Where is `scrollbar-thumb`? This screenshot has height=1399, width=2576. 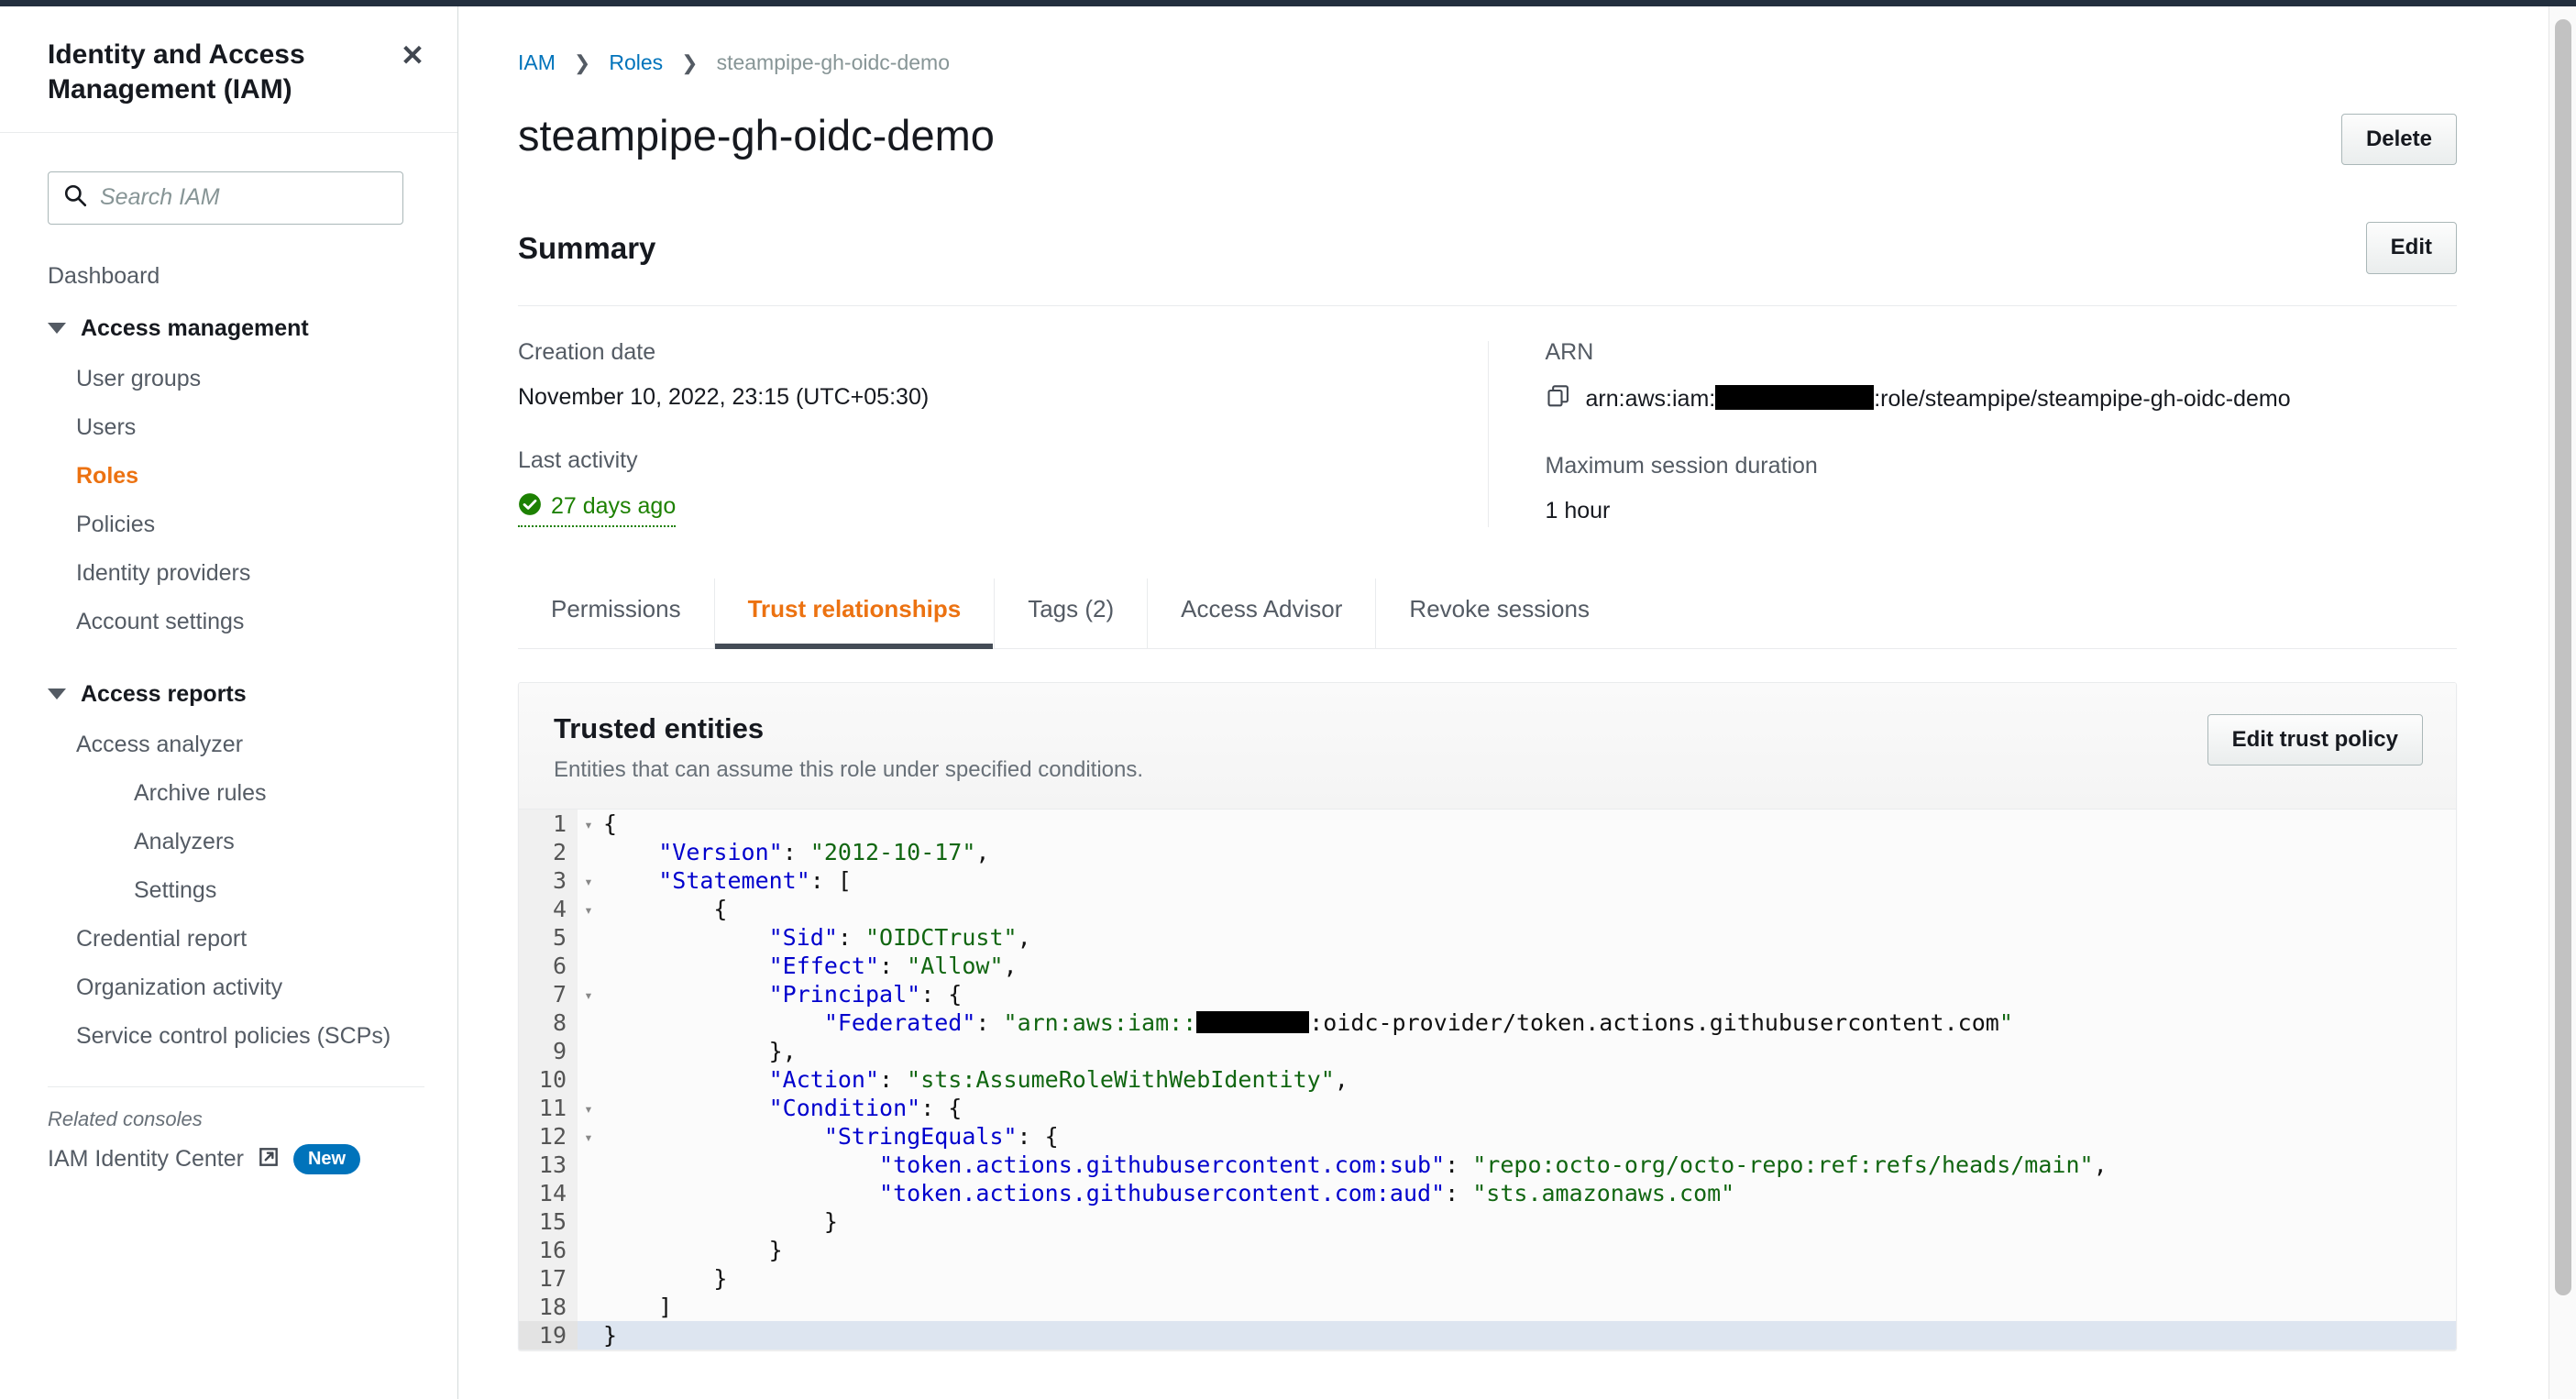 scrollbar-thumb is located at coordinates (2563, 657).